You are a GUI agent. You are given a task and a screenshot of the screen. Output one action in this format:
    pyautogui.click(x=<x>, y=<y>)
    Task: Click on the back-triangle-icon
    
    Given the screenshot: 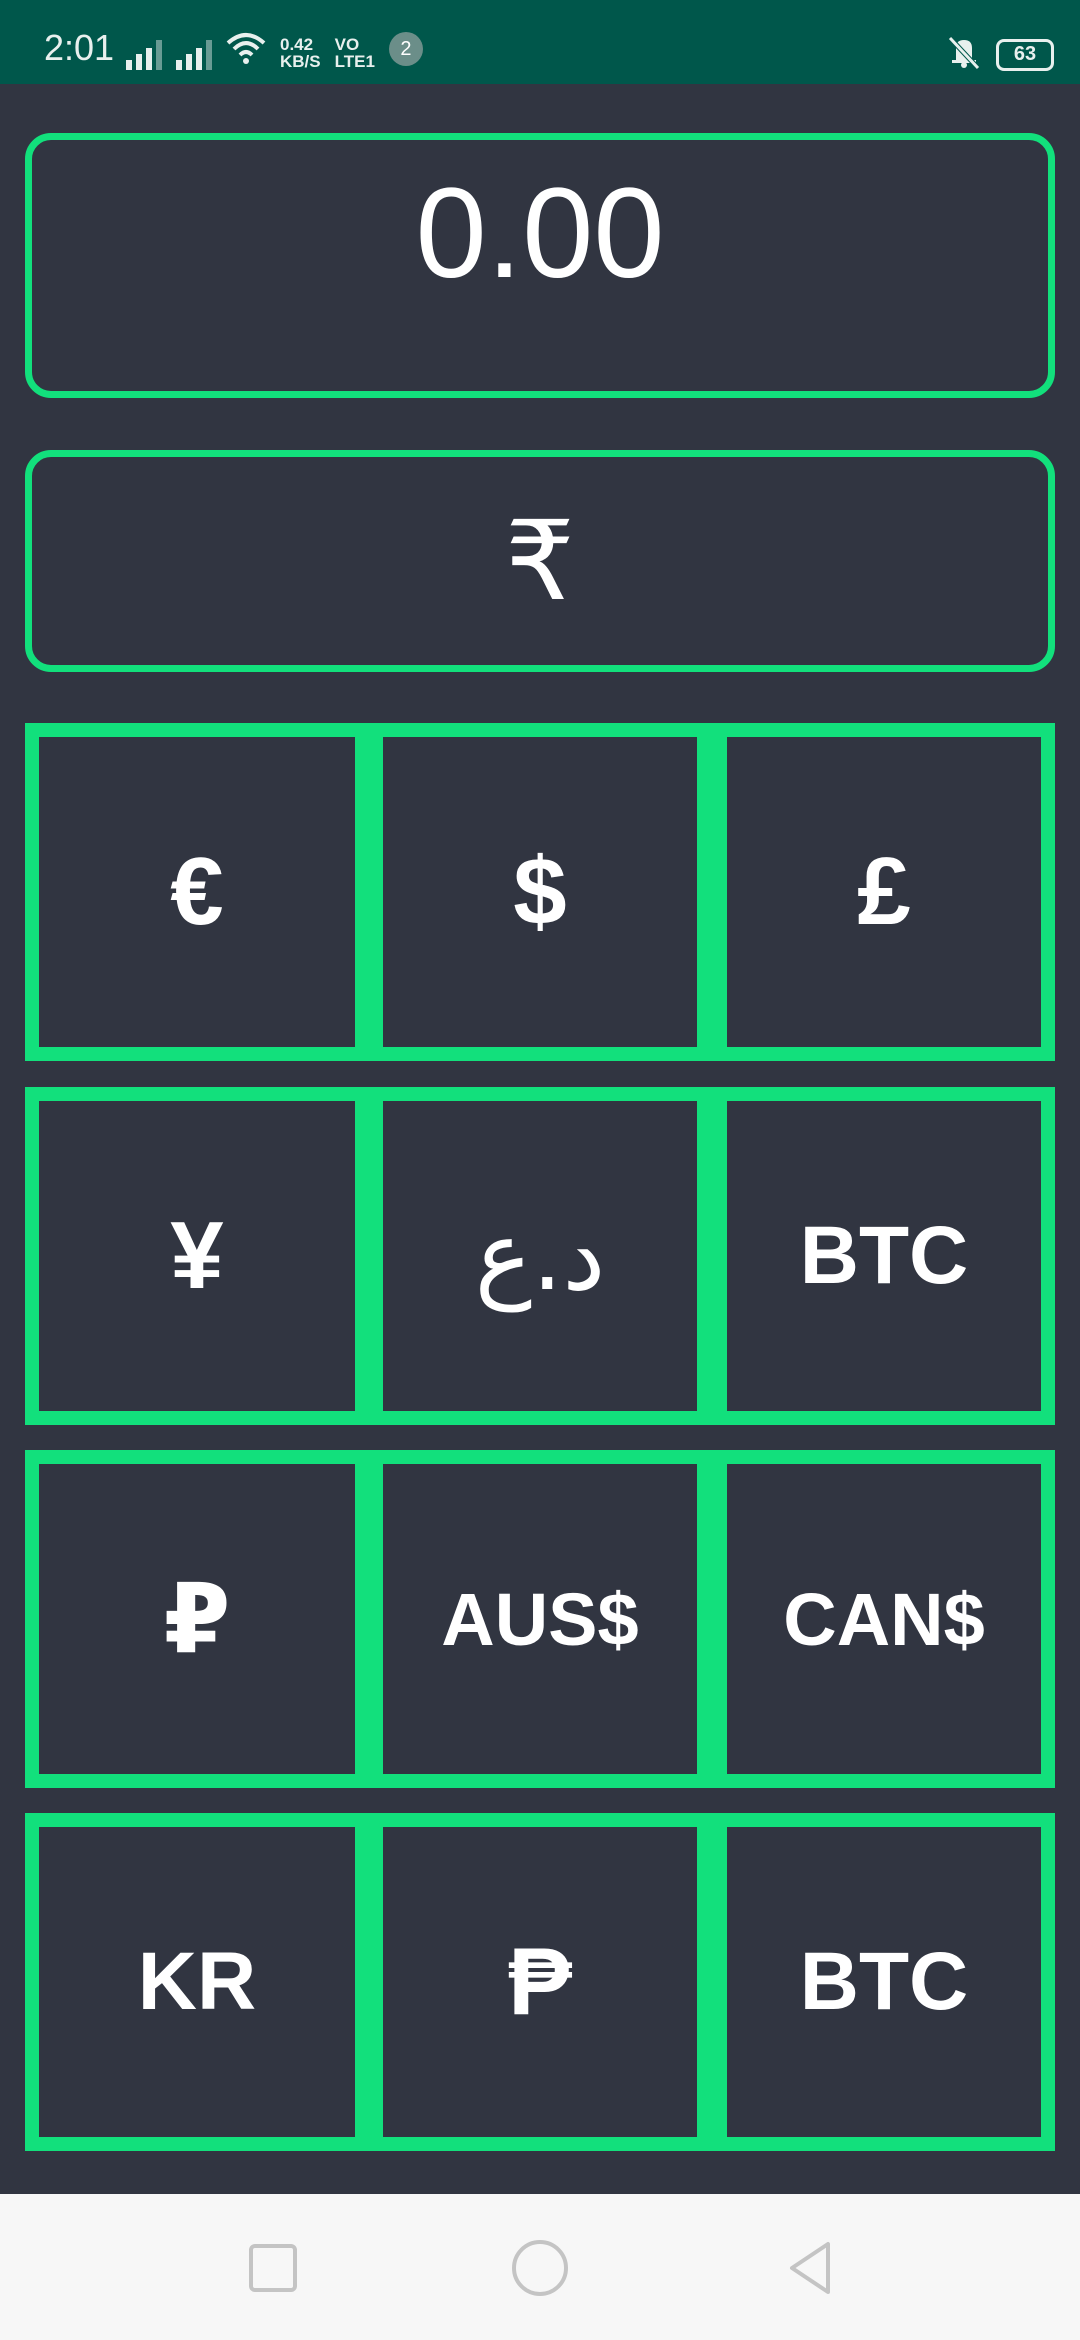 What is the action you would take?
    pyautogui.click(x=814, y=2268)
    